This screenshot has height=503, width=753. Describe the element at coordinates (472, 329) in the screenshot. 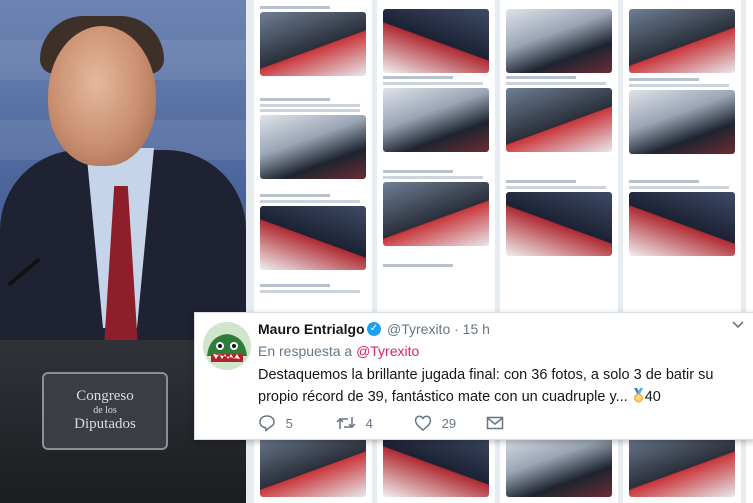

I see `tweet-time: · 15 h` at that location.